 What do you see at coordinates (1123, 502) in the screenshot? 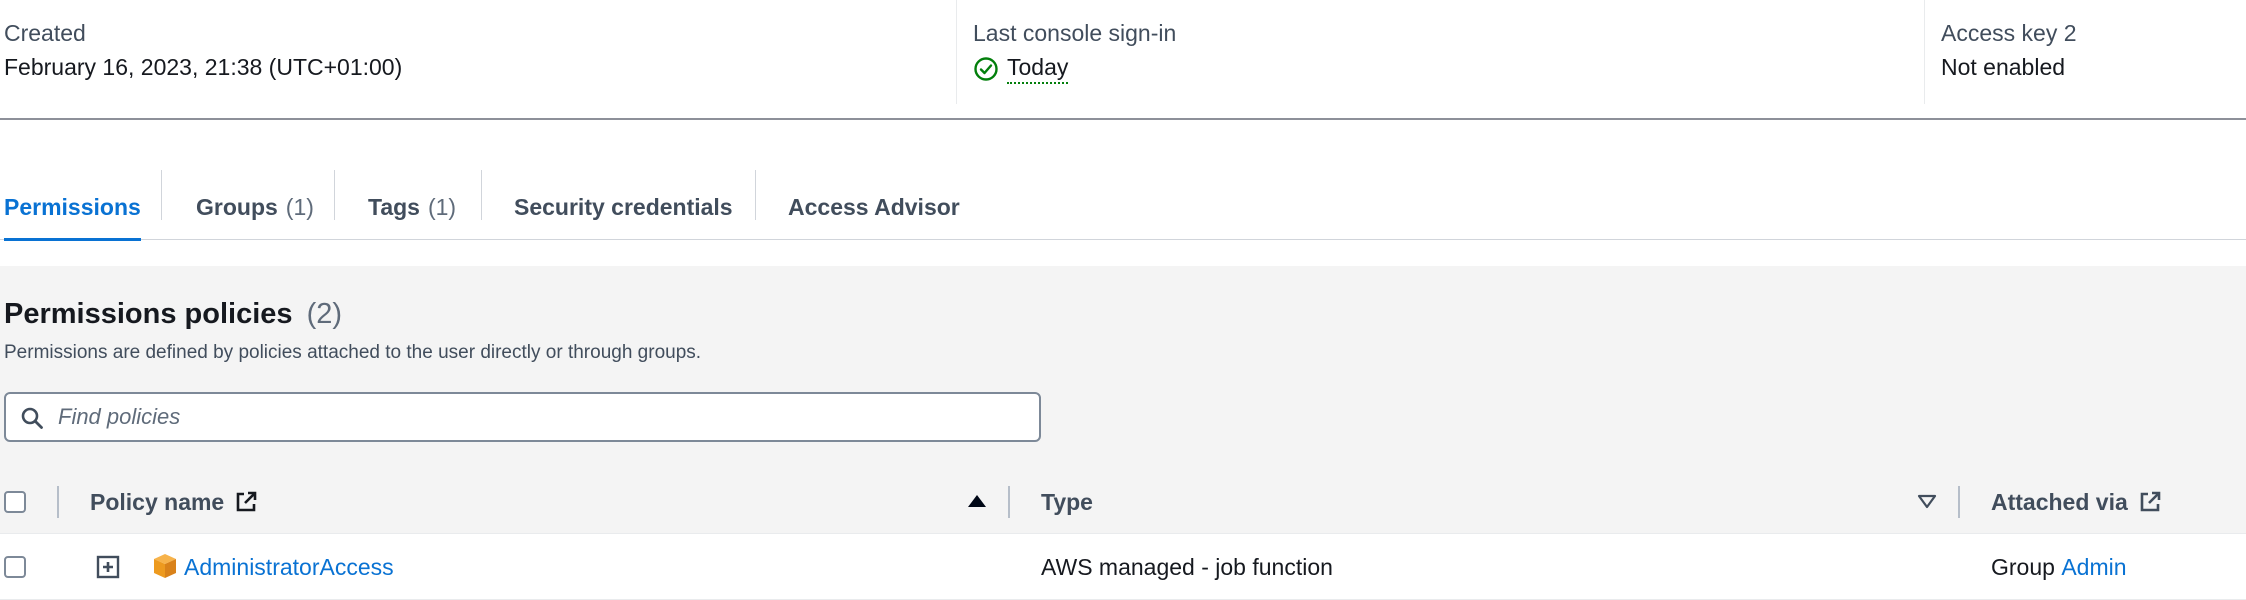
I see `table-header: Policy name Type Attached via` at bounding box center [1123, 502].